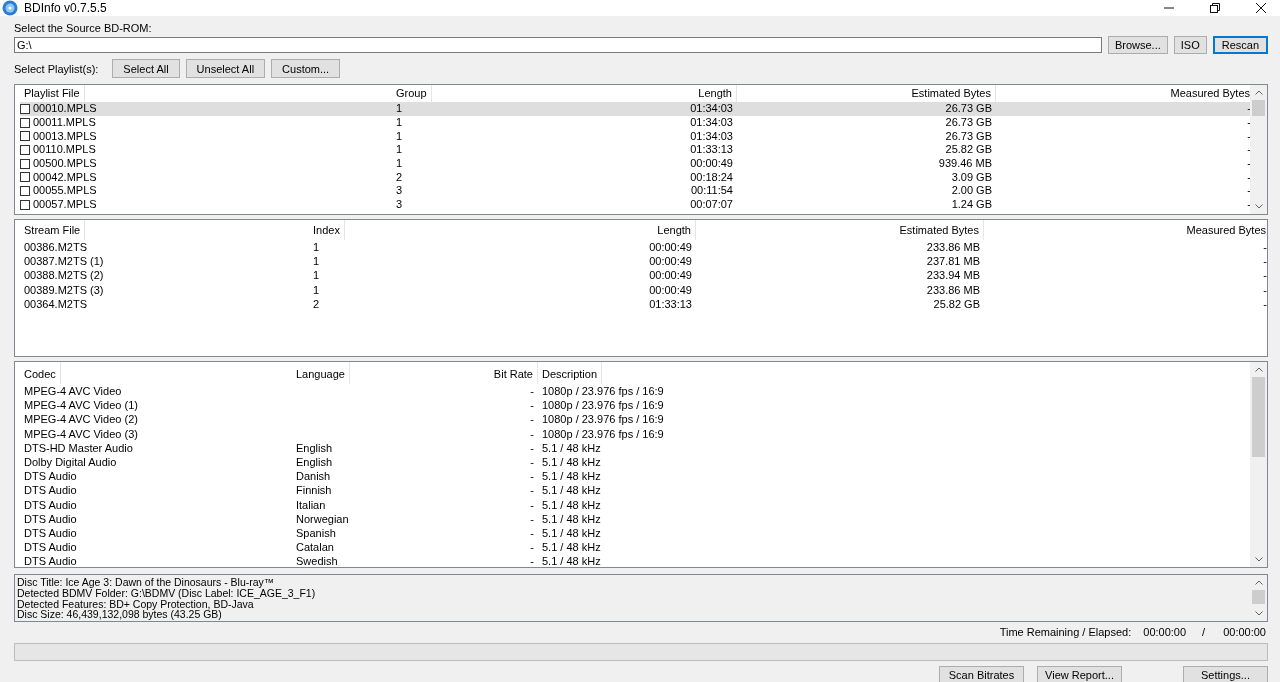 The width and height of the screenshot is (1280, 682). What do you see at coordinates (120, 615) in the screenshot?
I see `disc-info-line: Disc Size: 46,439,132,098 bytes (43.25 GB)` at bounding box center [120, 615].